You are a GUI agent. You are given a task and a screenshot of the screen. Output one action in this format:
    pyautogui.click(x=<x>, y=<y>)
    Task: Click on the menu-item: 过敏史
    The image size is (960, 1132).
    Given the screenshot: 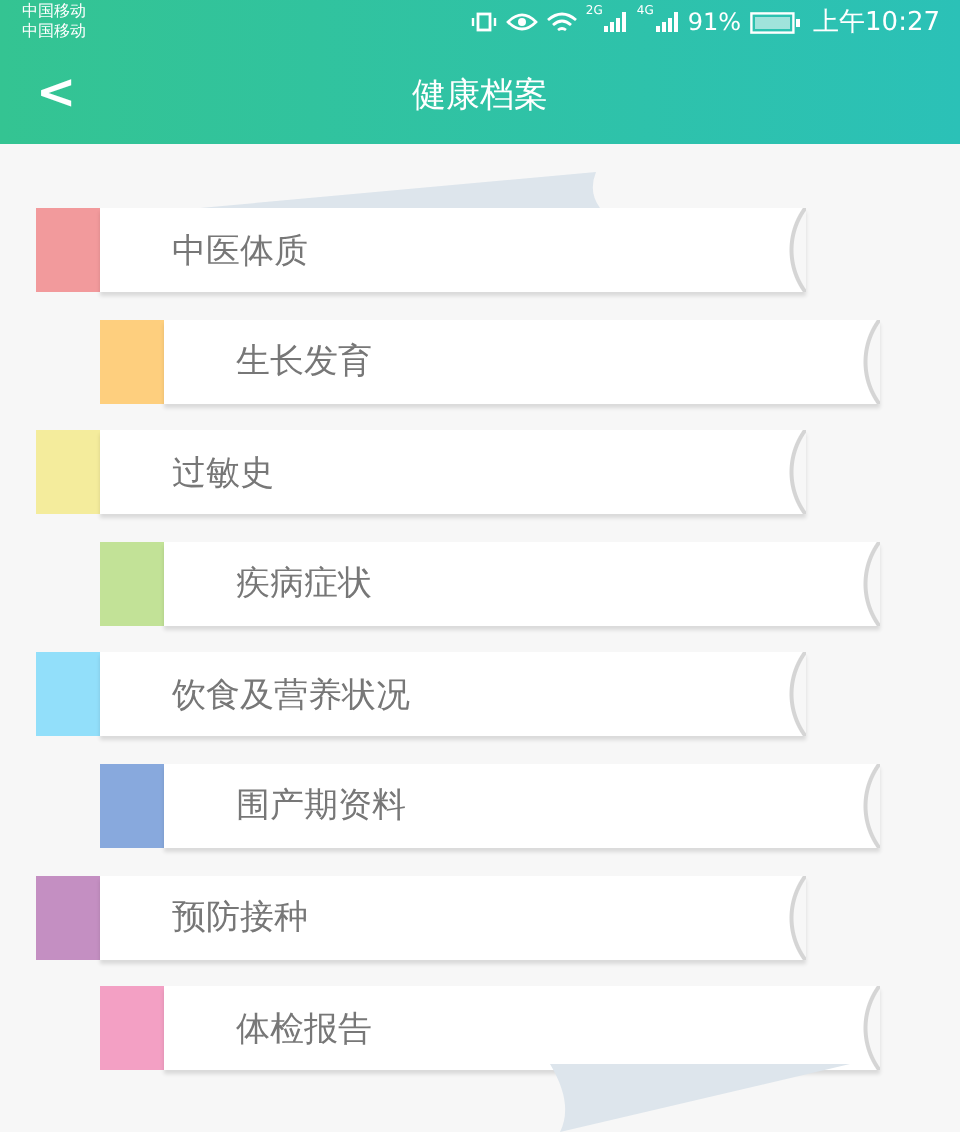 What is the action you would take?
    pyautogui.click(x=453, y=472)
    